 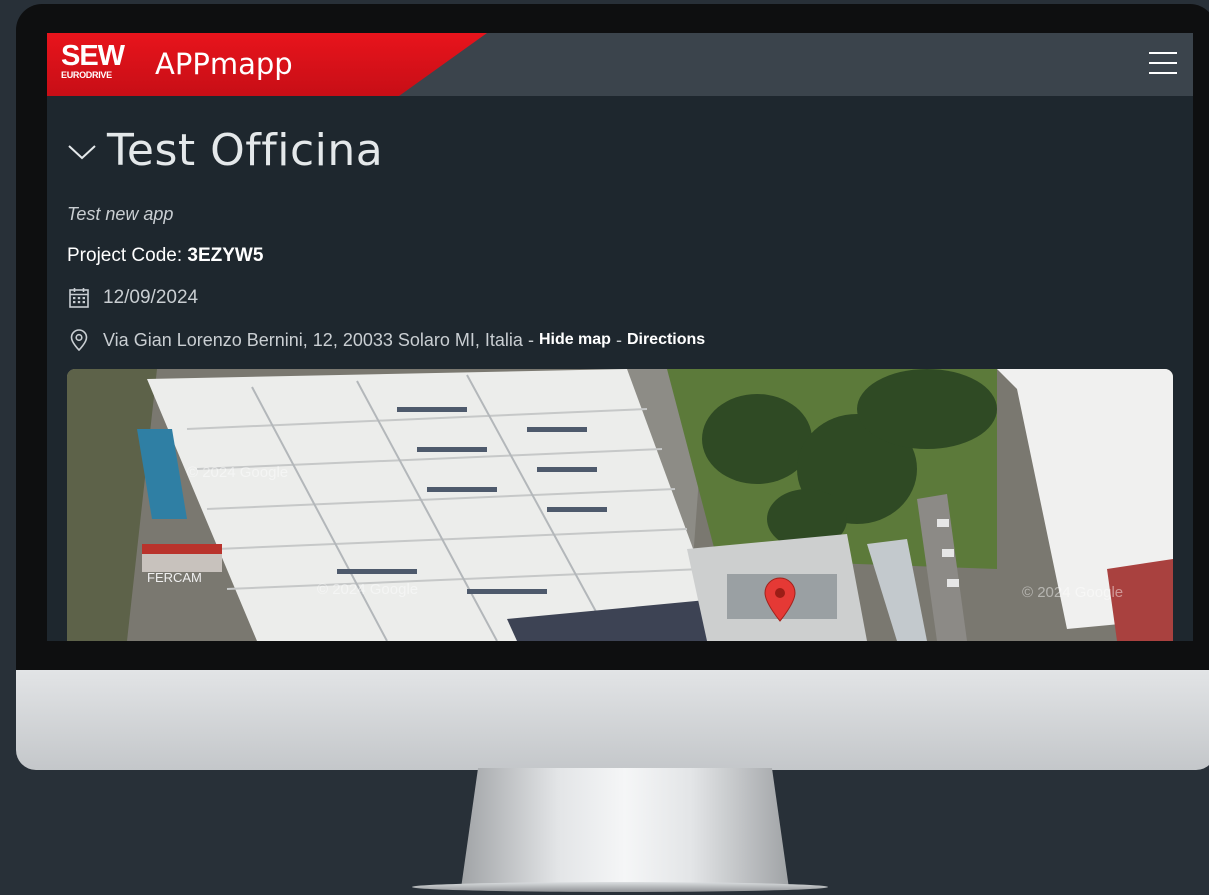 What do you see at coordinates (245, 150) in the screenshot?
I see `project-title: Test Officina` at bounding box center [245, 150].